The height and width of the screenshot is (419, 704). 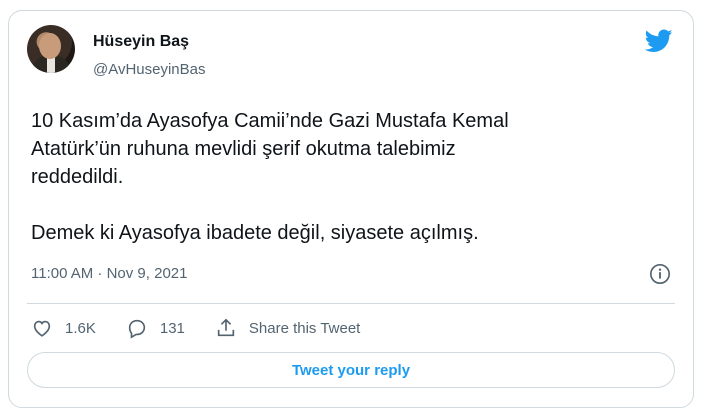 I want to click on avatar, so click(x=51, y=49).